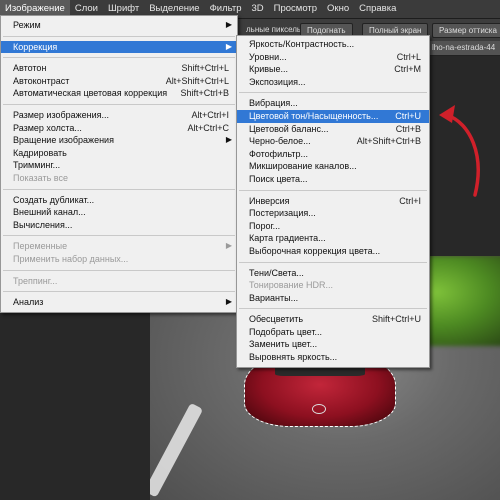 This screenshot has width=500, height=500. Describe the element at coordinates (28, 302) in the screenshot. I see `menu-item-label: Анализ` at that location.